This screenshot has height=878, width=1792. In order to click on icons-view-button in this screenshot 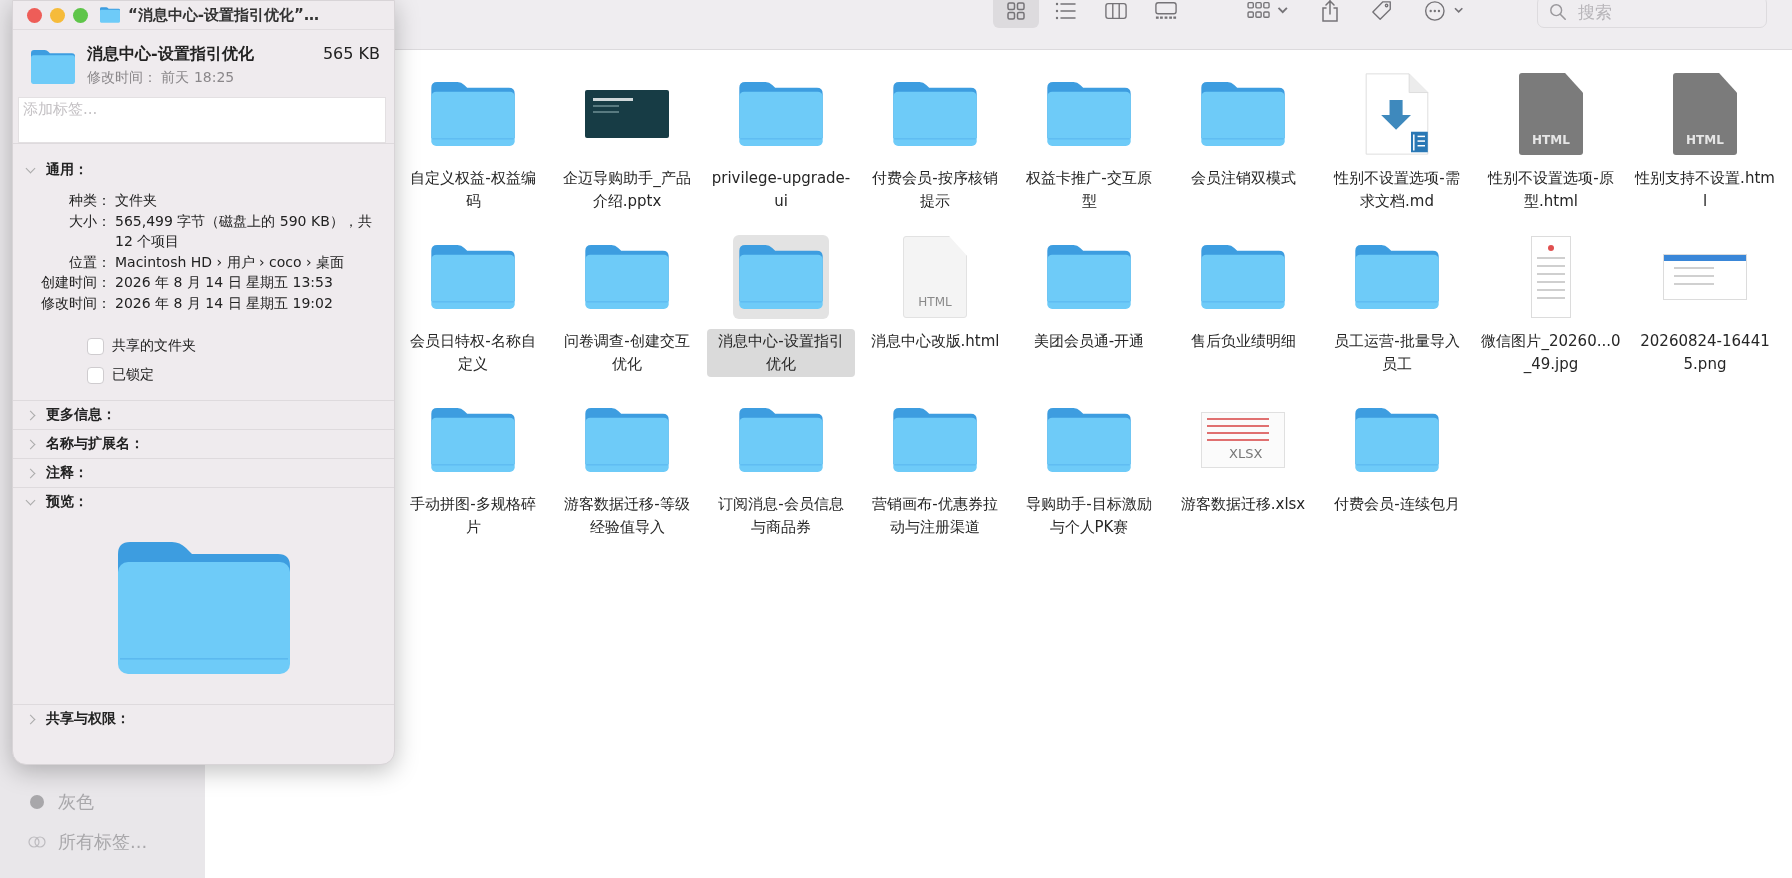, I will do `click(1016, 14)`.